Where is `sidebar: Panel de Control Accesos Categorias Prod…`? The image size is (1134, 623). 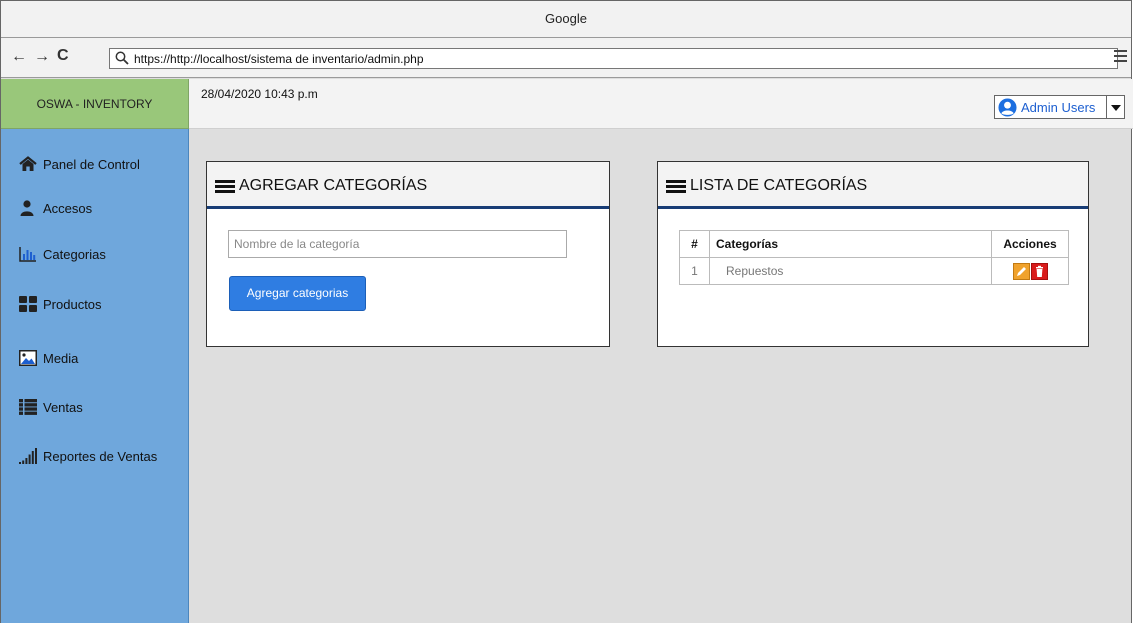 sidebar: Panel de Control Accesos Categorias Prod… is located at coordinates (95, 376).